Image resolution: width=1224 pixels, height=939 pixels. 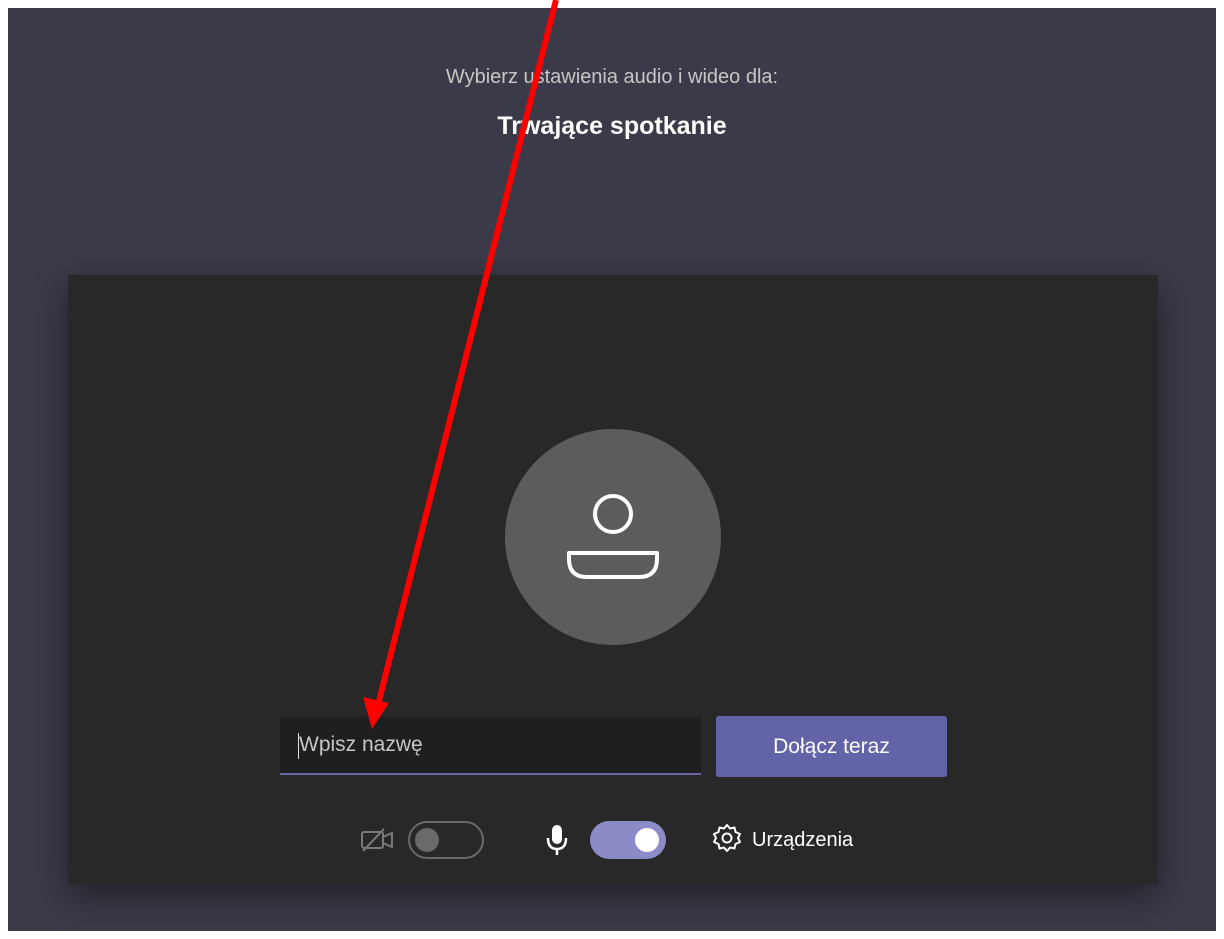 I want to click on microphone-icon, so click(x=557, y=842).